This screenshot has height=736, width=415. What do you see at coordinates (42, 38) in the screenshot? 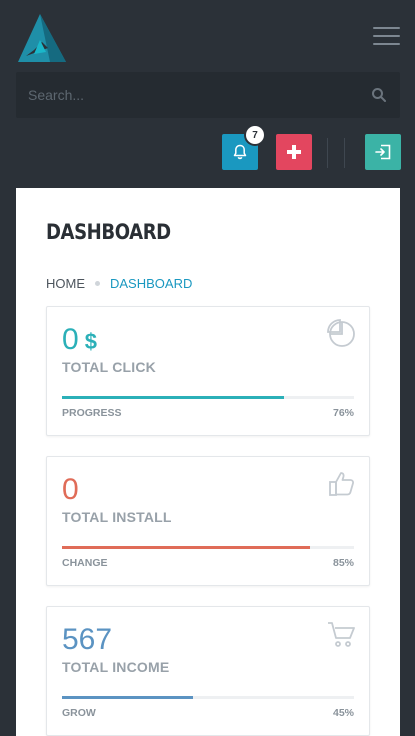
I see `logo-icon` at bounding box center [42, 38].